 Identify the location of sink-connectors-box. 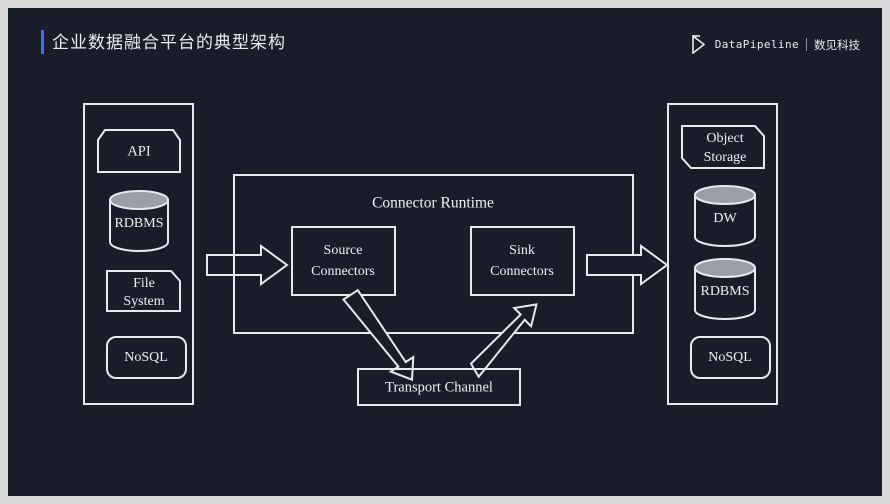
(522, 261).